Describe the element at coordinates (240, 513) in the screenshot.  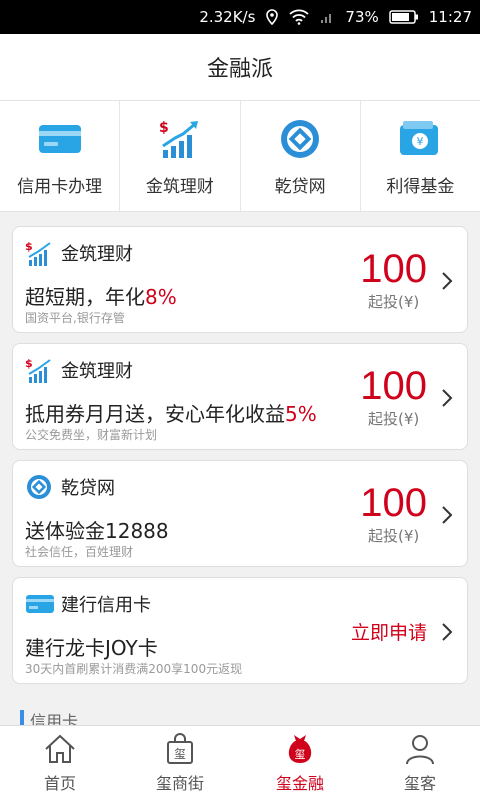
I see `product-card: 乾贷网 送体验金12888 社会信任，百姓理财 100 起投(¥)` at that location.